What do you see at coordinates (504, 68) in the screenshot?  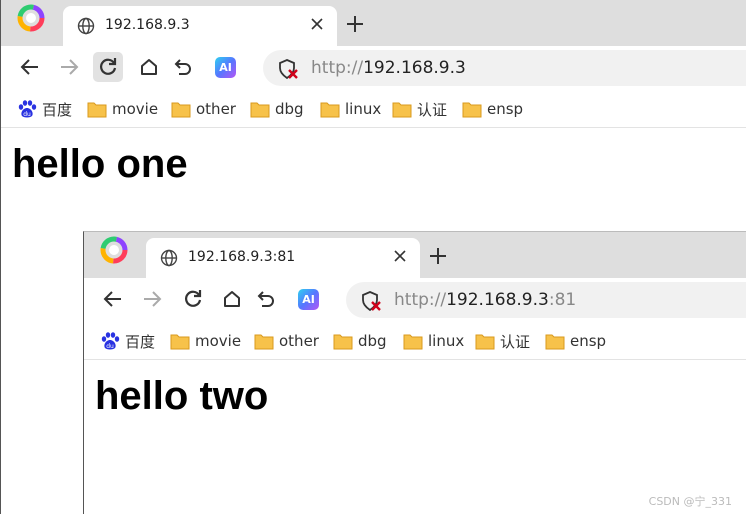 I see `address-bar: http://192.168.9.3` at bounding box center [504, 68].